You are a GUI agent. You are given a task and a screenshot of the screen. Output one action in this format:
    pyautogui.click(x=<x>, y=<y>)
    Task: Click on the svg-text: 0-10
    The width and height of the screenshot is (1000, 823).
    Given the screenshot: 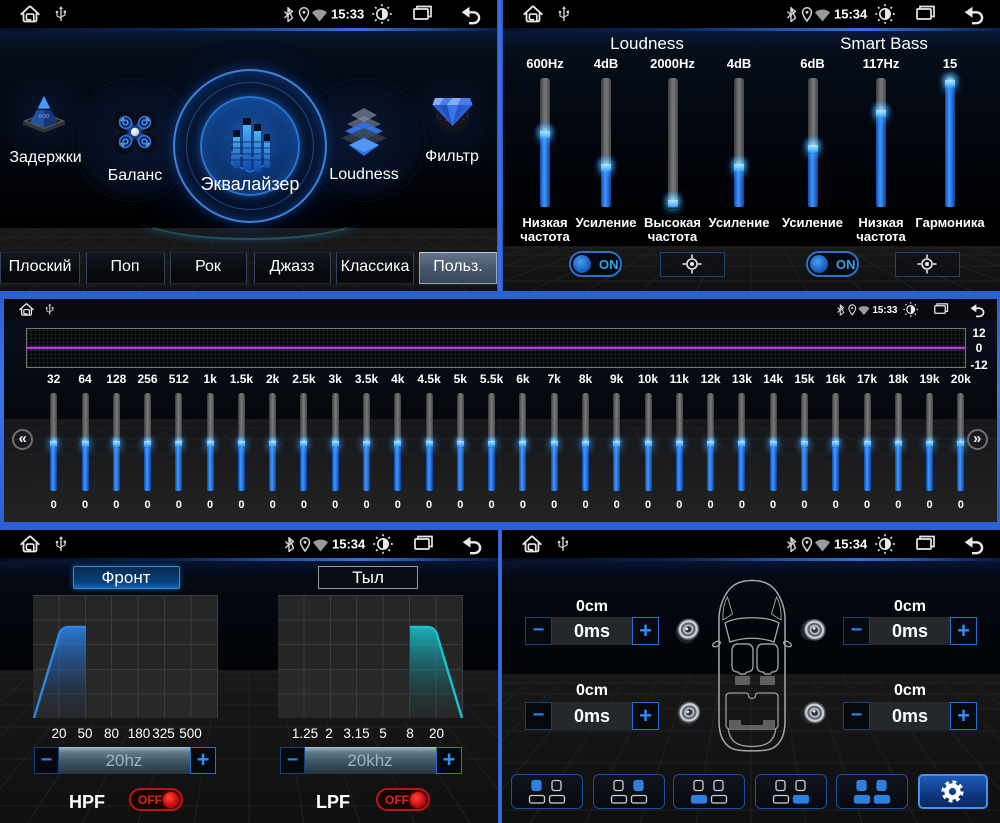 What is the action you would take?
    pyautogui.click(x=44, y=117)
    